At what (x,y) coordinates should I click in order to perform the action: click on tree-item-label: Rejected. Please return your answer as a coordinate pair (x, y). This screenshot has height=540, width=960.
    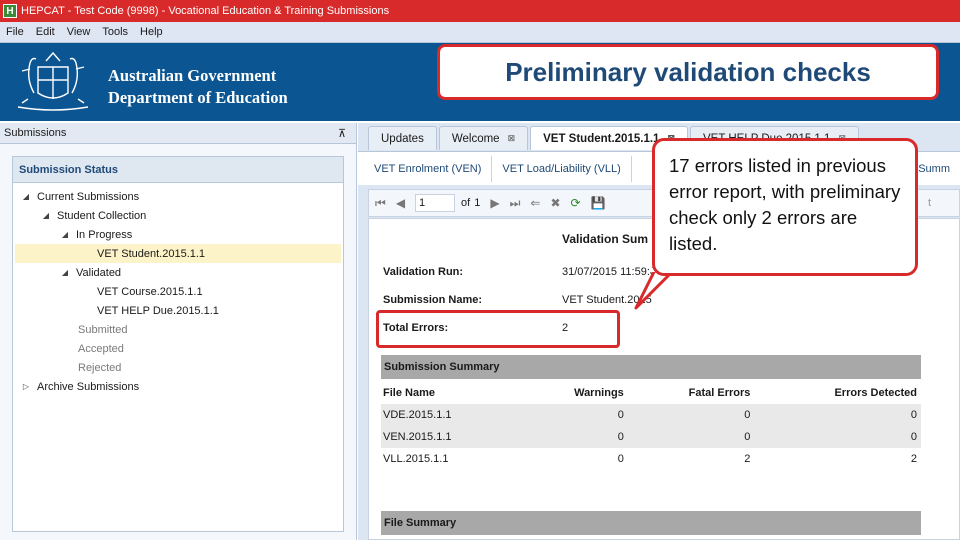
    Looking at the image, I should click on (100, 367).